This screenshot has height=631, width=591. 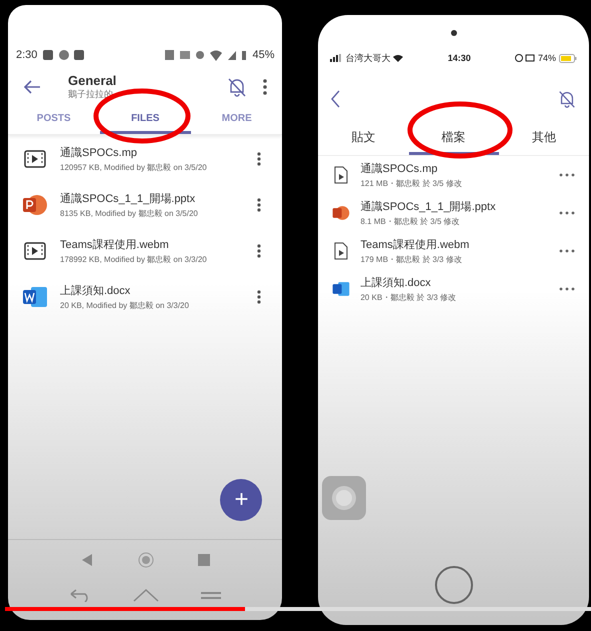 I want to click on tab: 貼文, so click(x=363, y=138).